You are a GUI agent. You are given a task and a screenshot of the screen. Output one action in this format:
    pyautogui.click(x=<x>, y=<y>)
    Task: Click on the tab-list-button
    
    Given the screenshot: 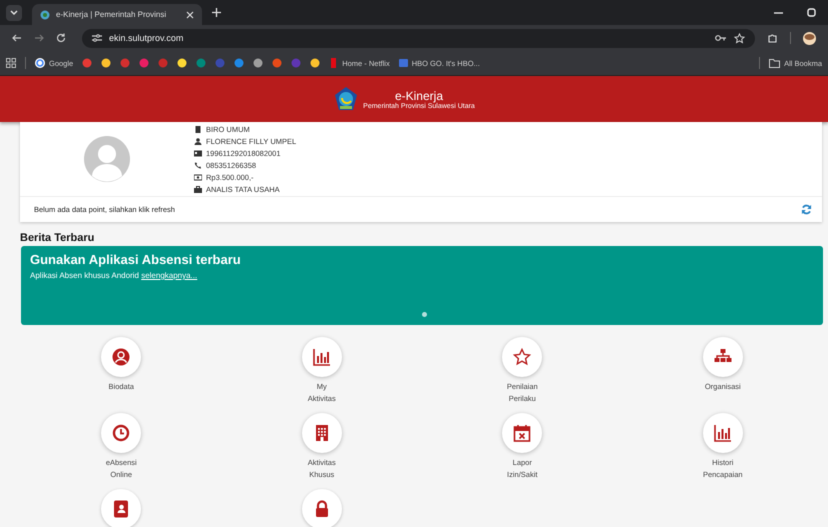 What is the action you would take?
    pyautogui.click(x=14, y=12)
    